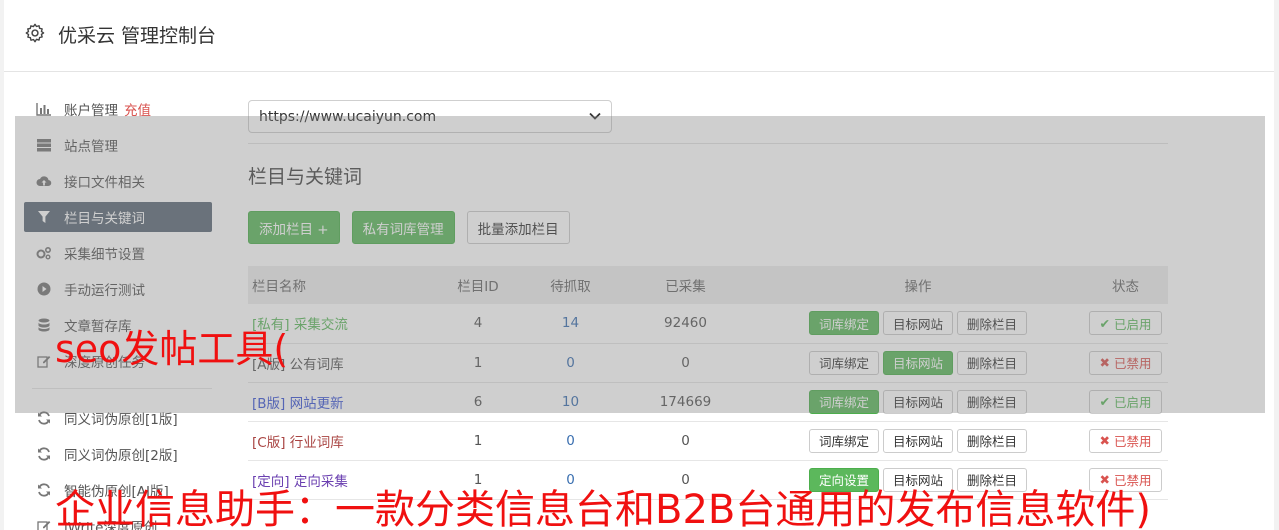  I want to click on status-toggle: ✖ 已禁用, so click(1125, 440).